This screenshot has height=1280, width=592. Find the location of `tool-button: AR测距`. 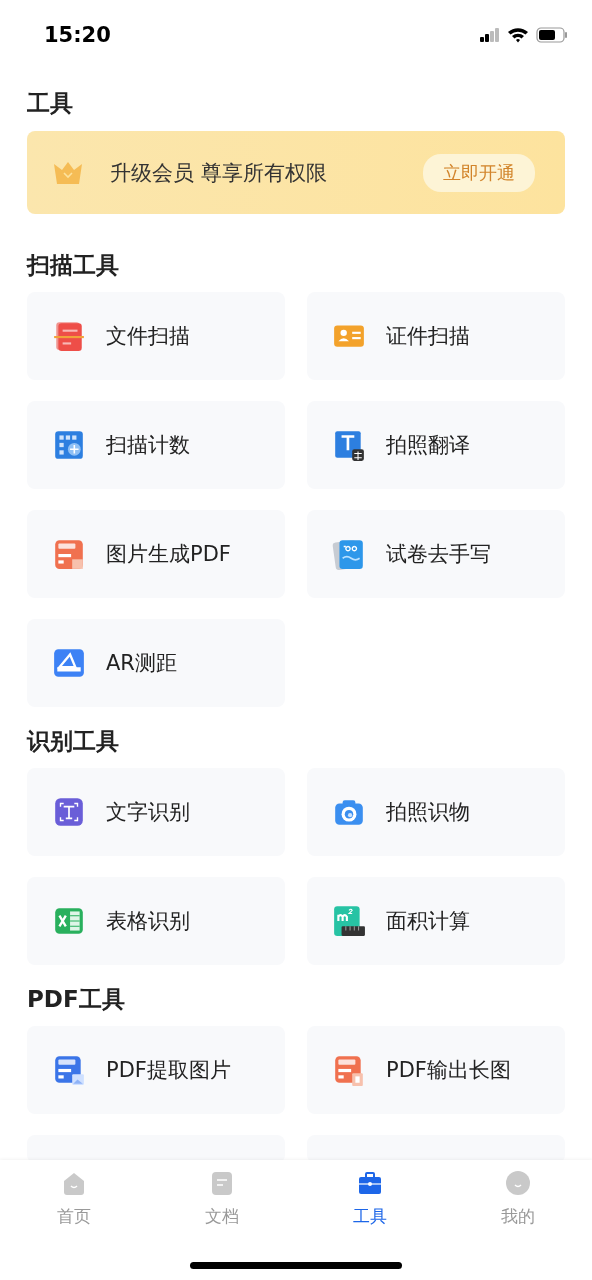

tool-button: AR测距 is located at coordinates (156, 663).